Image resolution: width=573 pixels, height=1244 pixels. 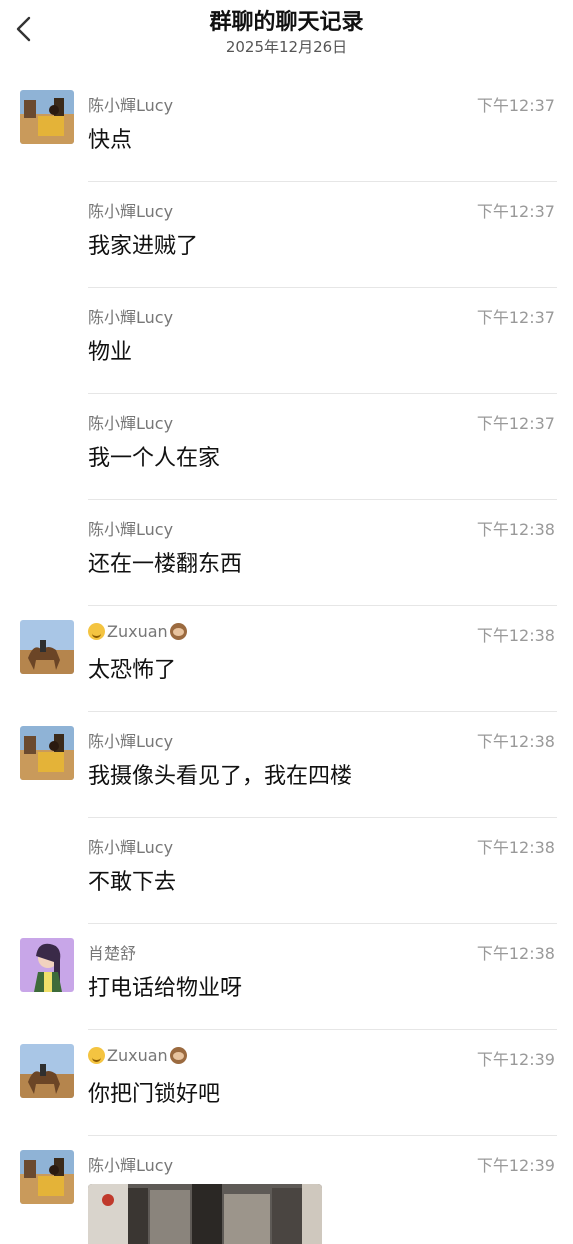 I want to click on sender-name: 肖楚舒, so click(x=112, y=953).